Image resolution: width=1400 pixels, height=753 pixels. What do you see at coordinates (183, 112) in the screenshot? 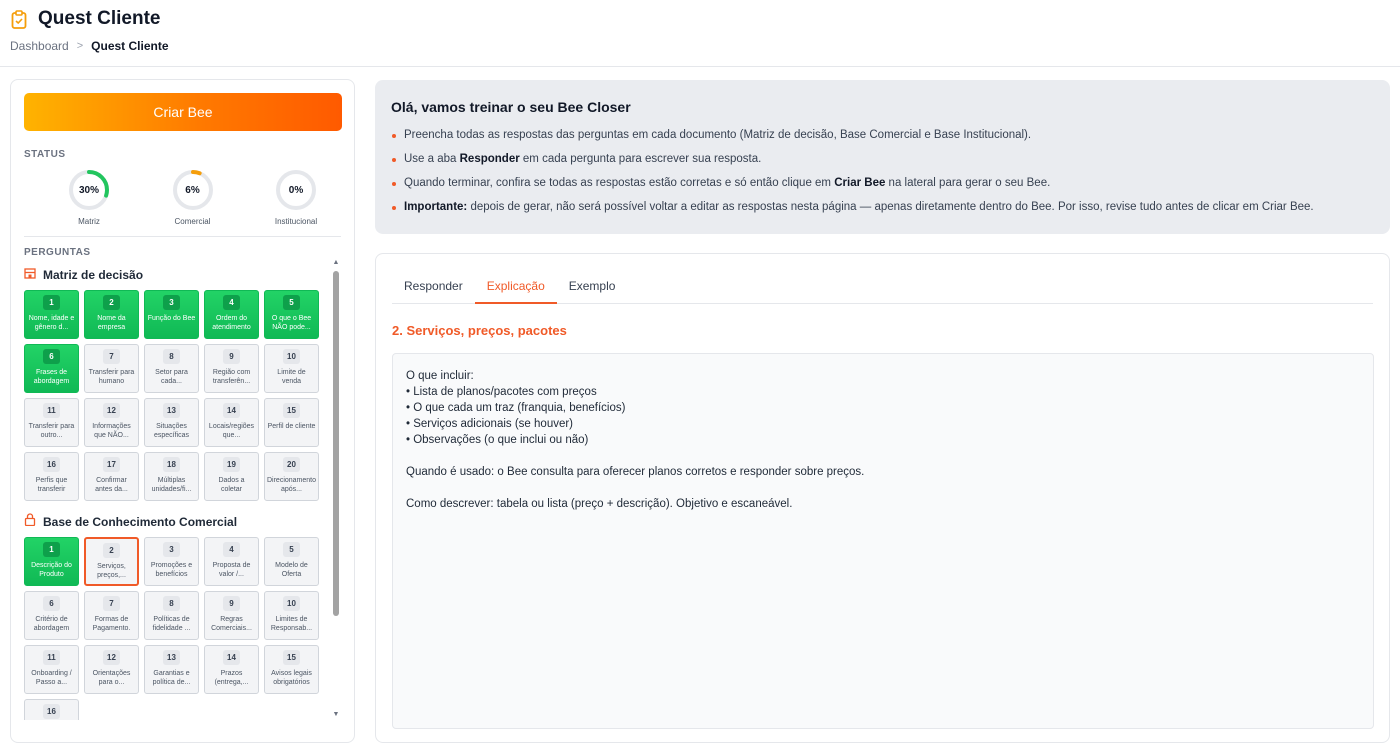
I see `create-bee-button: Criar Bee` at bounding box center [183, 112].